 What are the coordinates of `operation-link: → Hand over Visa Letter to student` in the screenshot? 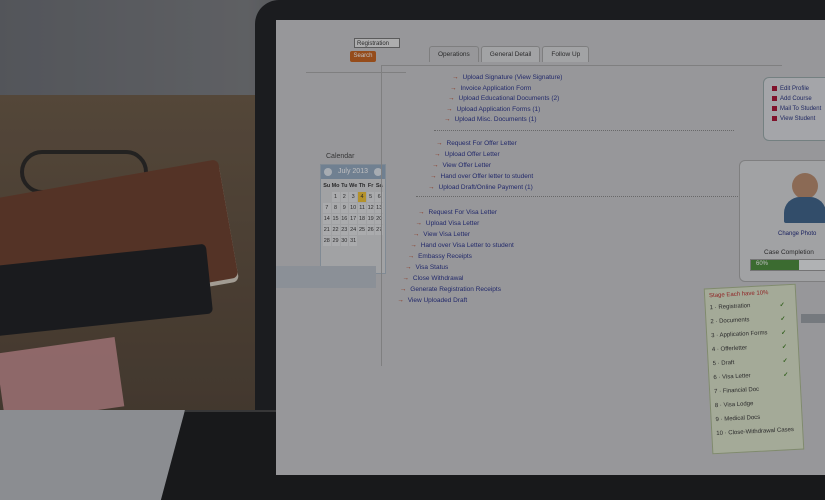 It's located at (462, 245).